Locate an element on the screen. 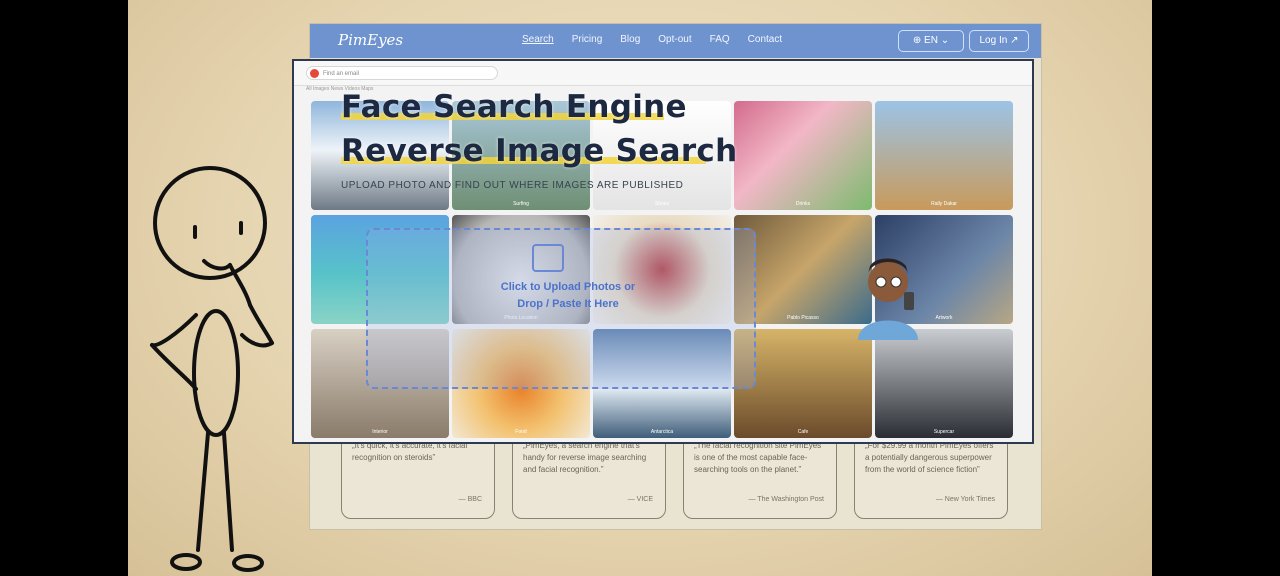 This screenshot has width=1280, height=576. tile-caption: Interior is located at coordinates (380, 432).